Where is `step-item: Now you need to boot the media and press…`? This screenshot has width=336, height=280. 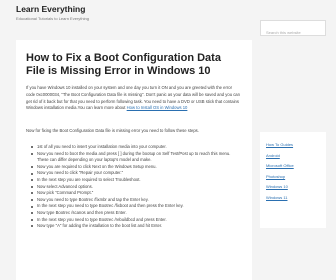 step-item: Now you need to boot the media and press… is located at coordinates (134, 157).